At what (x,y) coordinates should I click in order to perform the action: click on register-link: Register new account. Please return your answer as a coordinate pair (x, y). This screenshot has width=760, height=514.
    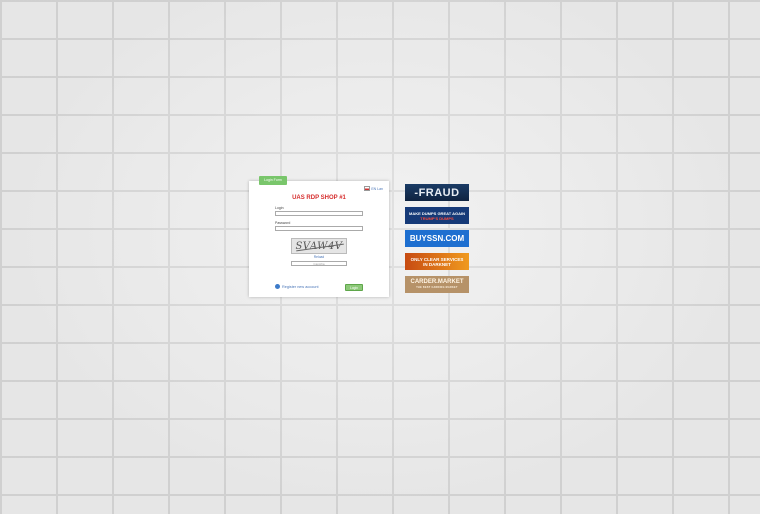
    Looking at the image, I should click on (297, 286).